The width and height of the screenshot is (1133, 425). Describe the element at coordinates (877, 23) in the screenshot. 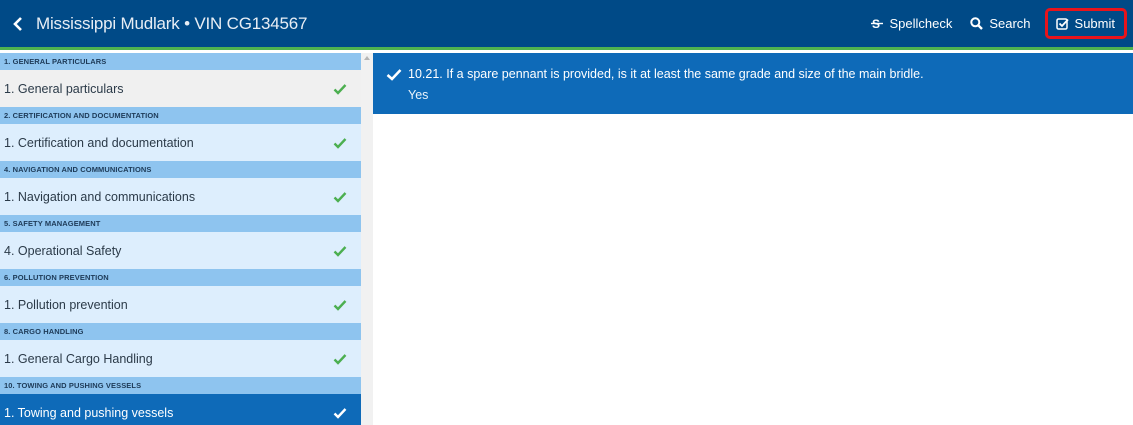

I see `strikethrough-icon: S` at that location.